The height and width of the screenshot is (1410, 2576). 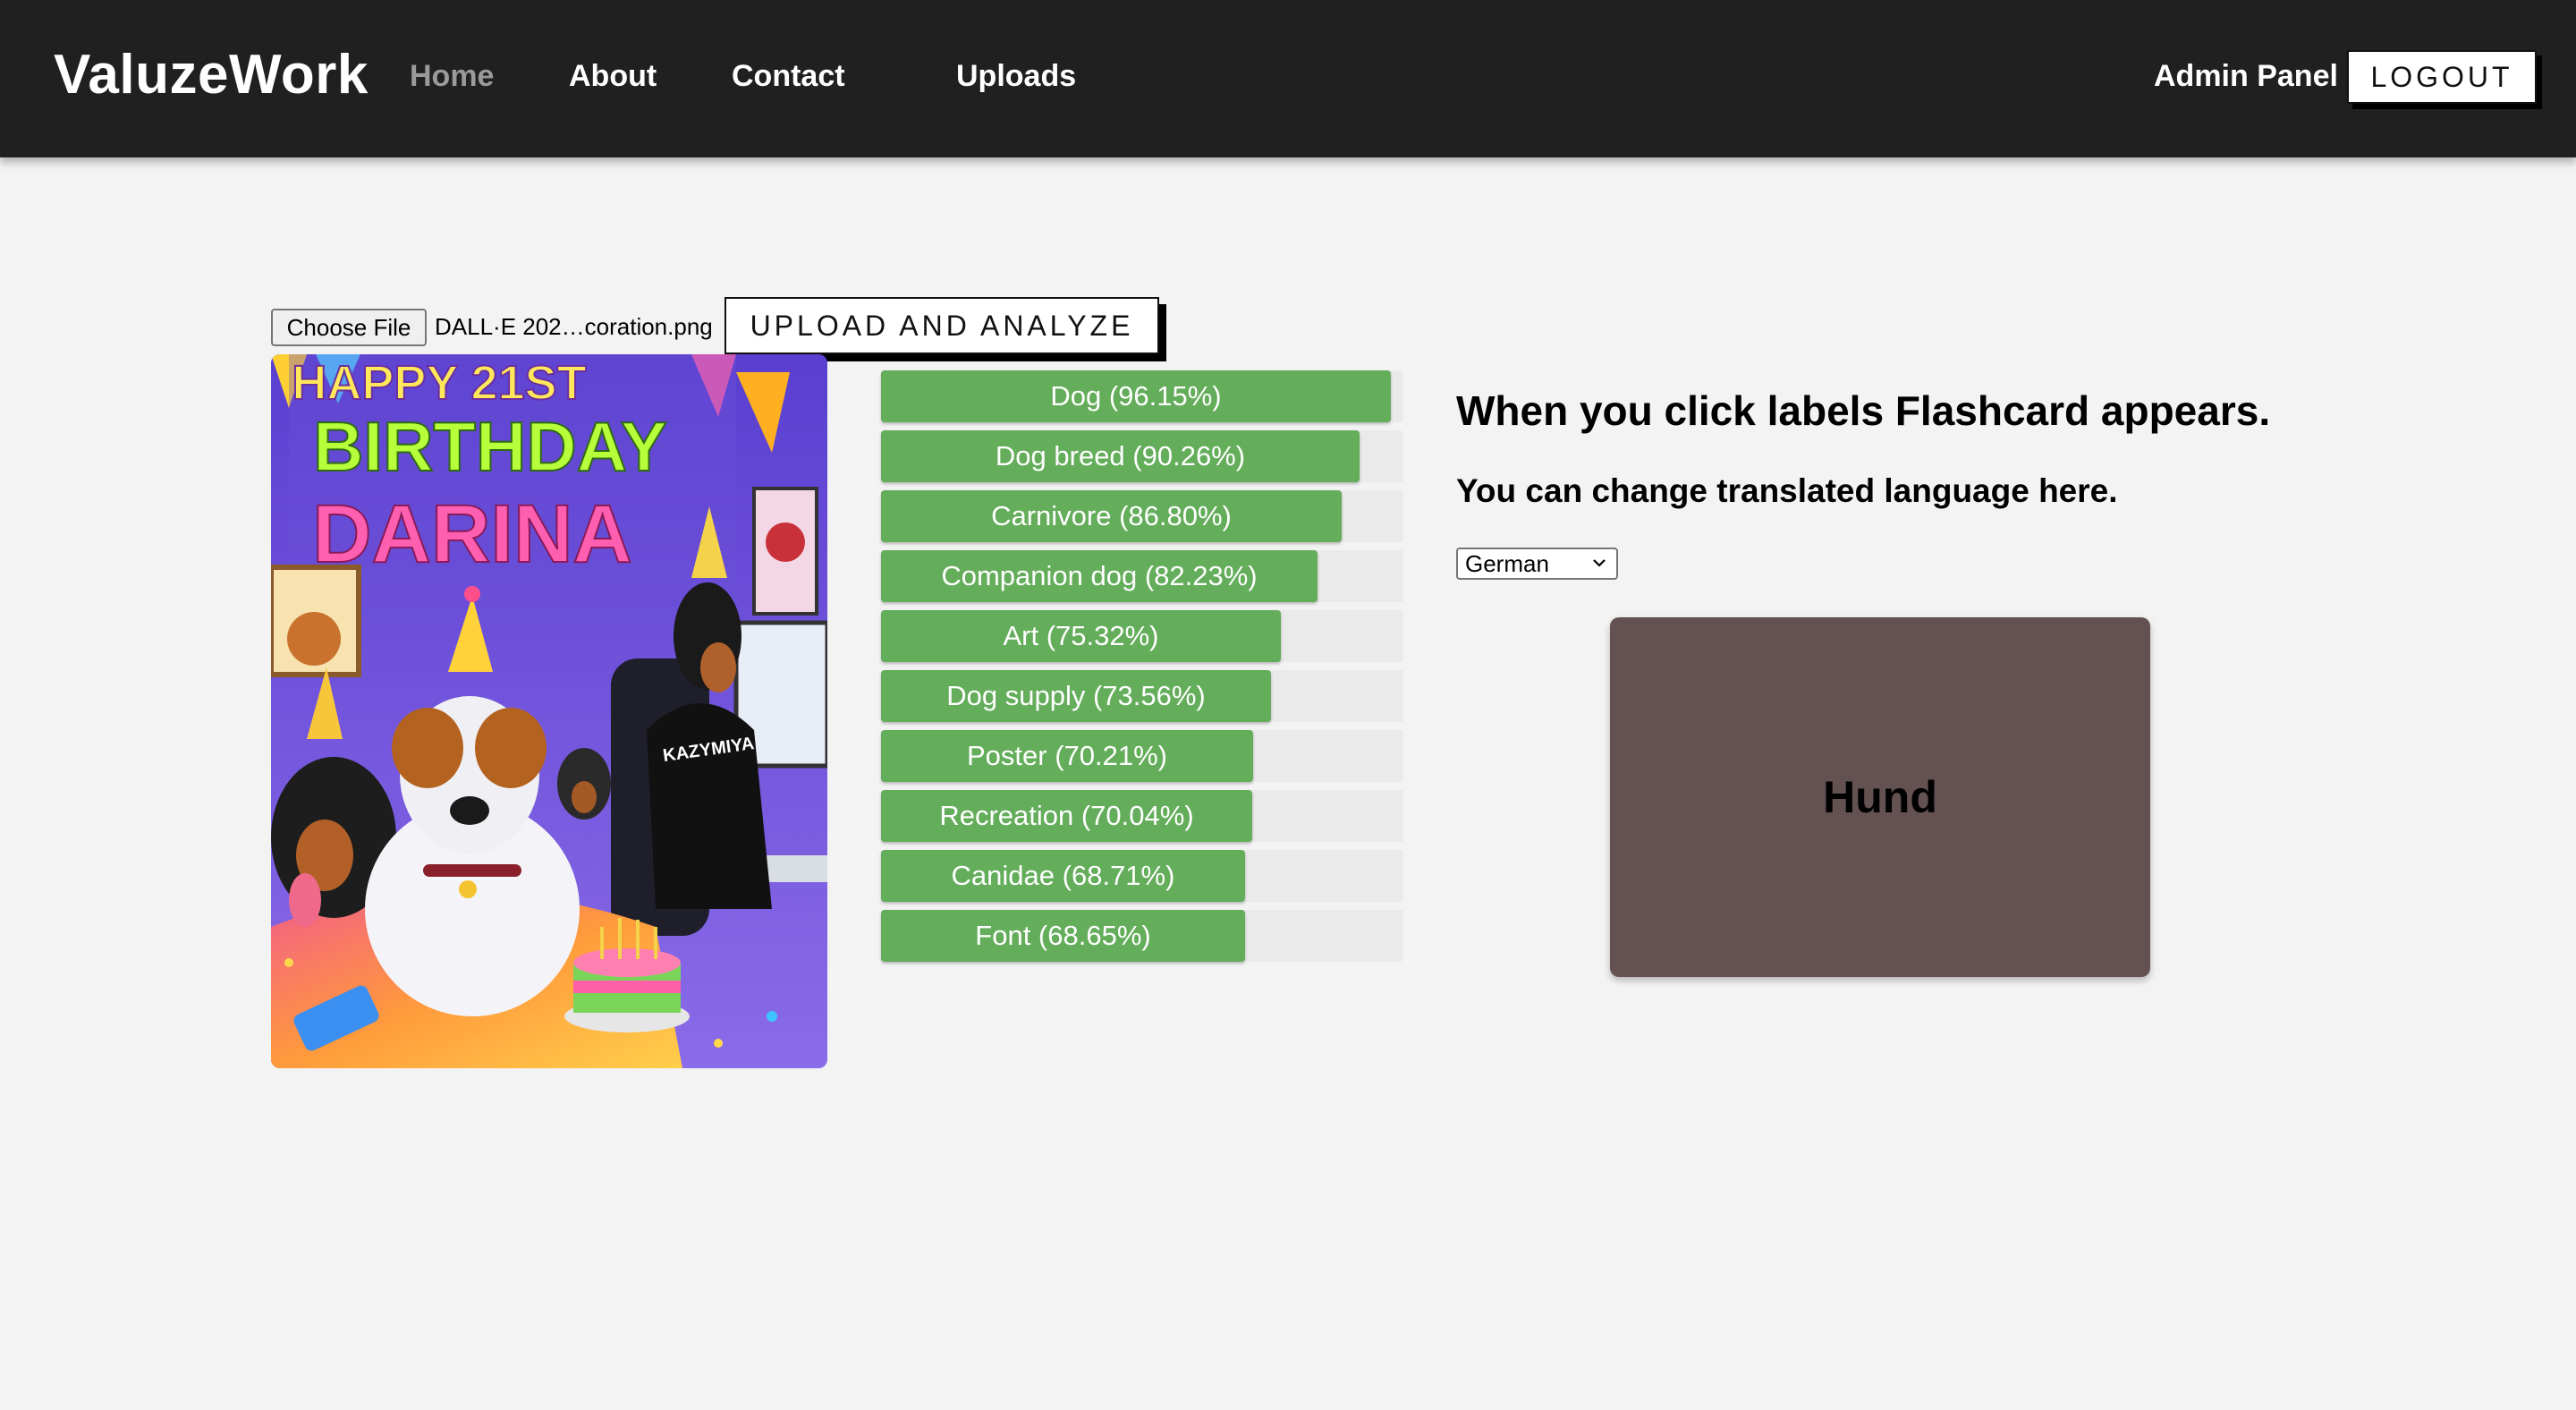 I want to click on flashcard-instructions: When you click labels Flashcard appears., so click(x=1863, y=411).